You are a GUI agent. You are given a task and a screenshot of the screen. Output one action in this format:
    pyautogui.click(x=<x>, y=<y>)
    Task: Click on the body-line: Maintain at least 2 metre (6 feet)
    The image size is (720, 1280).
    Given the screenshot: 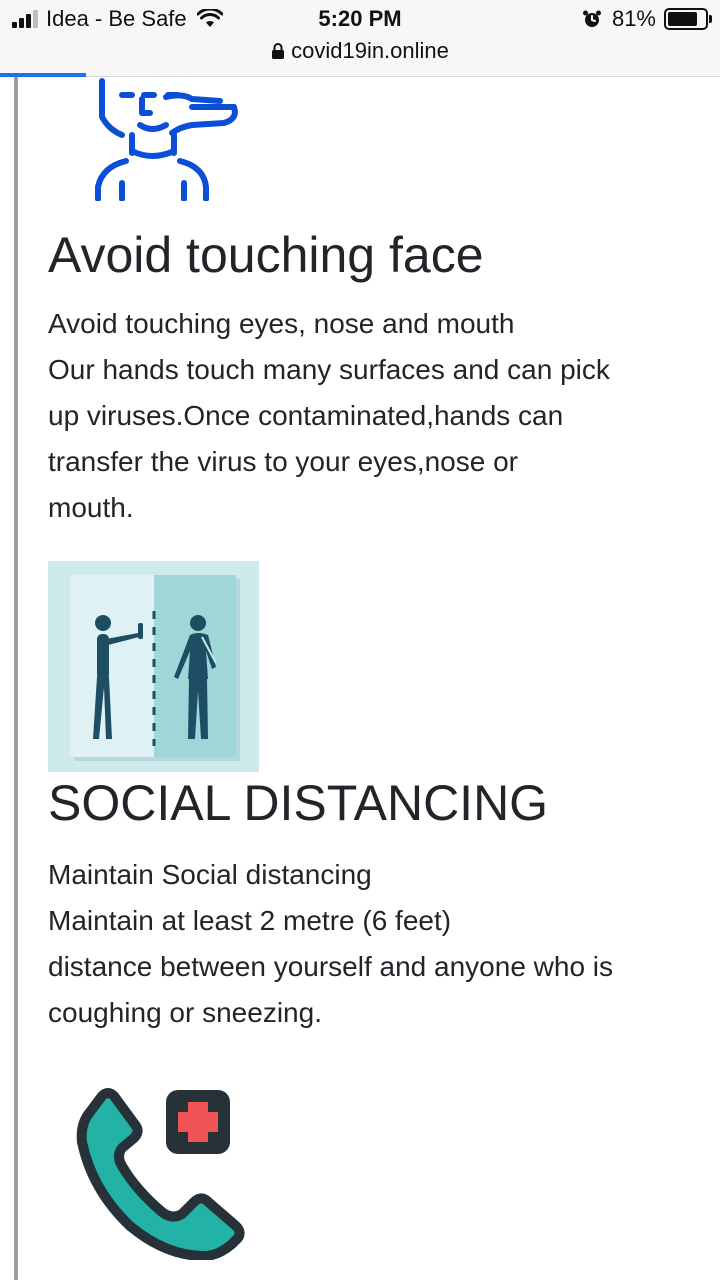 What is the action you would take?
    pyautogui.click(x=250, y=920)
    